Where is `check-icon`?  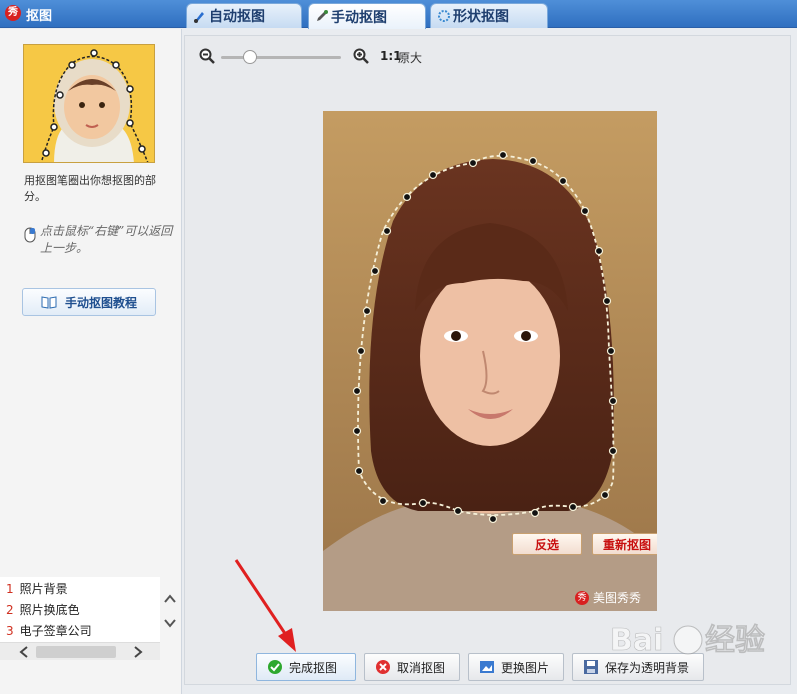 check-icon is located at coordinates (275, 667).